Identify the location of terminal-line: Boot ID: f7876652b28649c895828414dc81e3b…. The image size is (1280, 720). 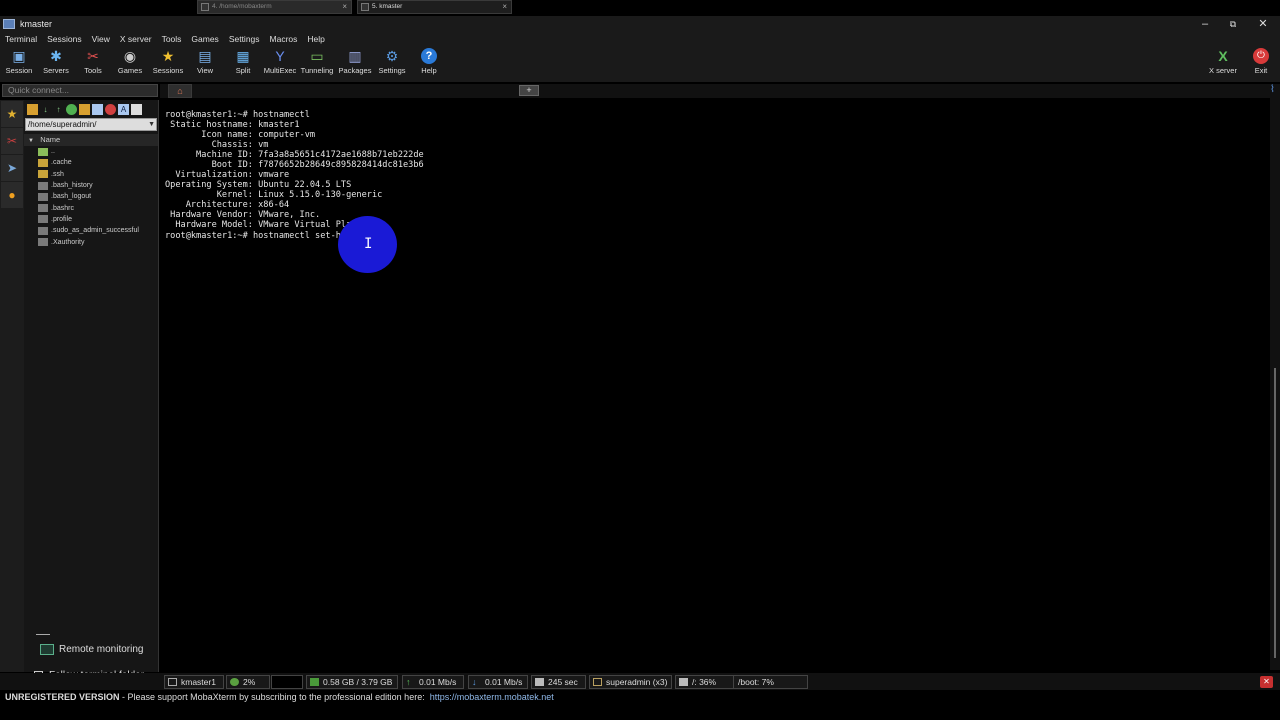
(294, 165).